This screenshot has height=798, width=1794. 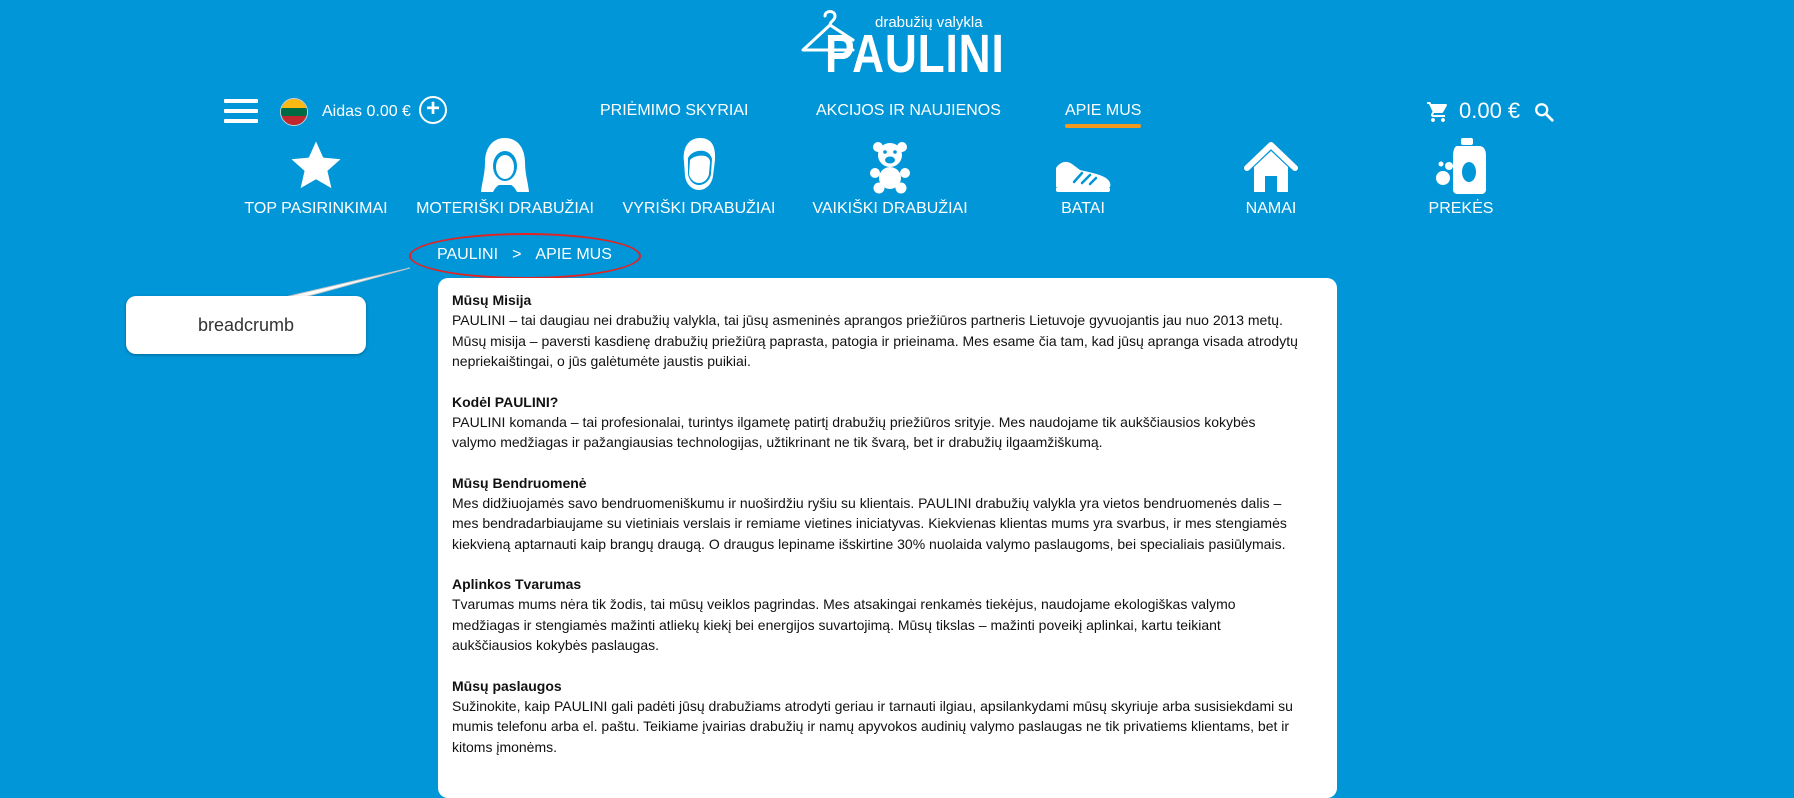 What do you see at coordinates (294, 112) in the screenshot?
I see `language-flag` at bounding box center [294, 112].